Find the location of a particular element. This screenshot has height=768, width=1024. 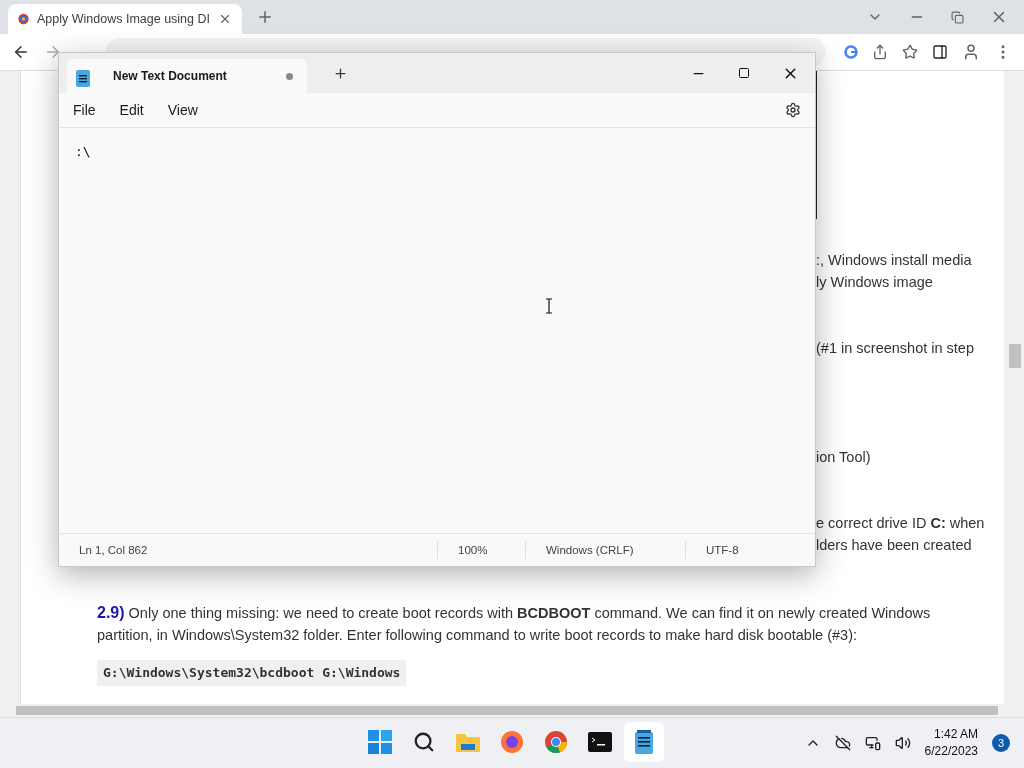

code-block: G:\Windows\System32\bcdboot G:\Windows is located at coordinates (252, 673).